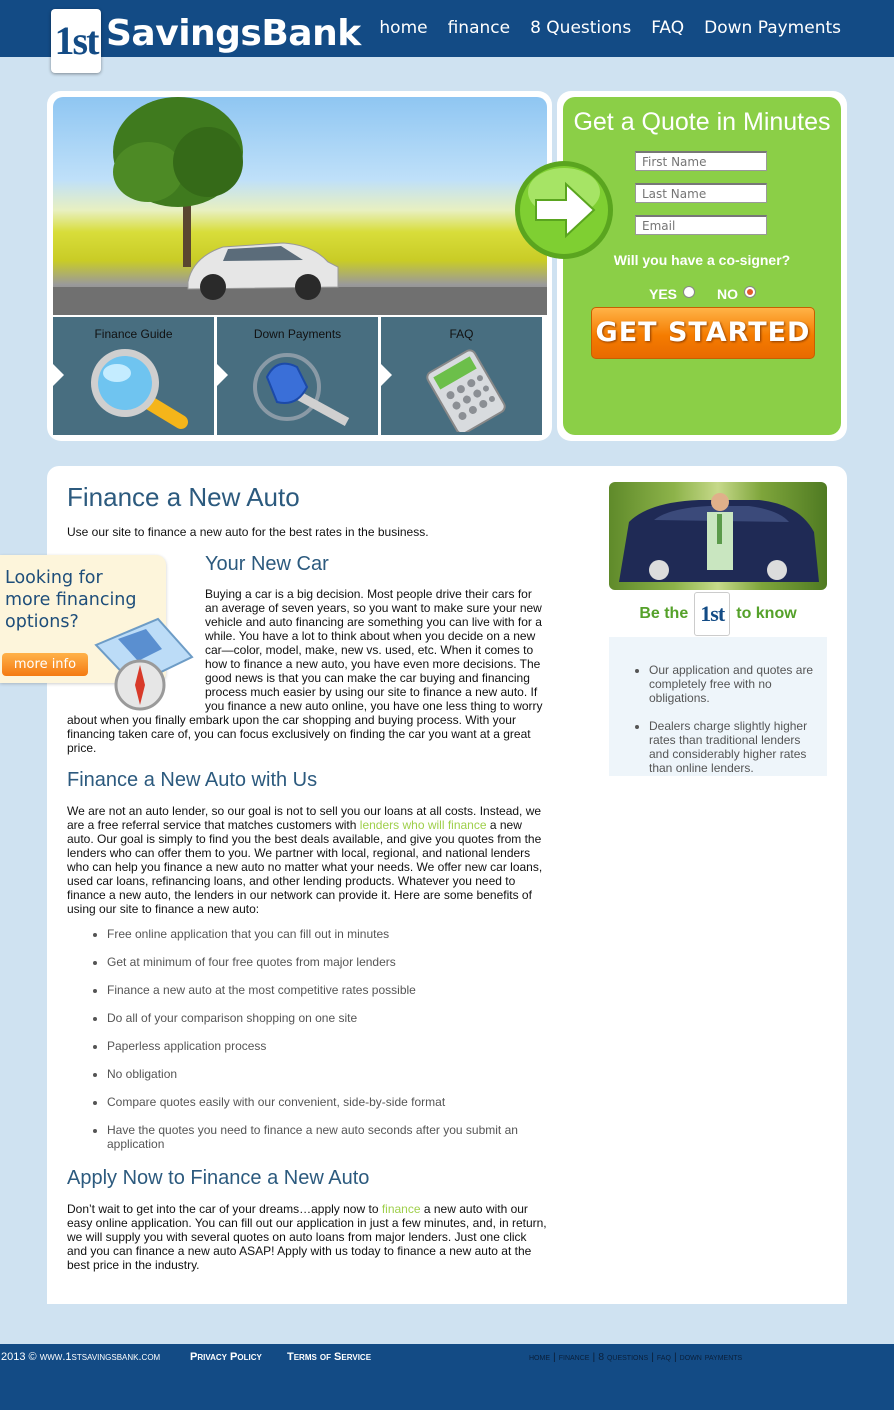 Image resolution: width=894 pixels, height=1410 pixels. Describe the element at coordinates (423, 825) in the screenshot. I see `lenders-link: lenders who will finance` at that location.